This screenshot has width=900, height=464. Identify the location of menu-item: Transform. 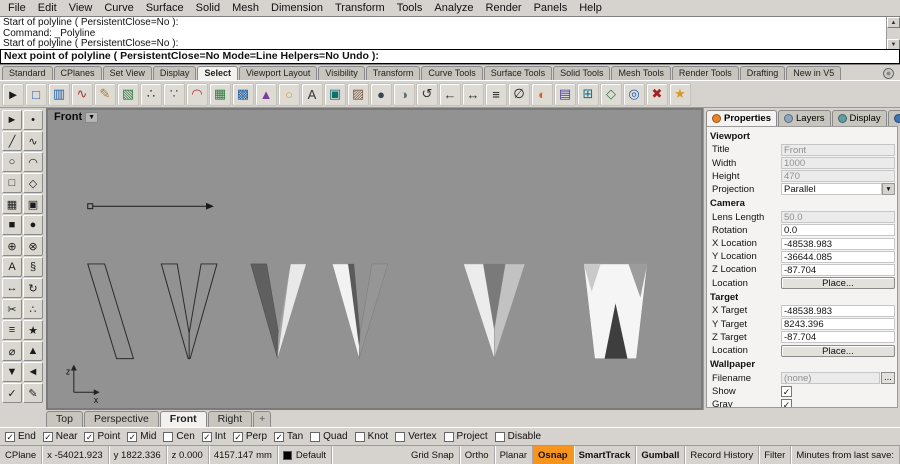
(360, 8).